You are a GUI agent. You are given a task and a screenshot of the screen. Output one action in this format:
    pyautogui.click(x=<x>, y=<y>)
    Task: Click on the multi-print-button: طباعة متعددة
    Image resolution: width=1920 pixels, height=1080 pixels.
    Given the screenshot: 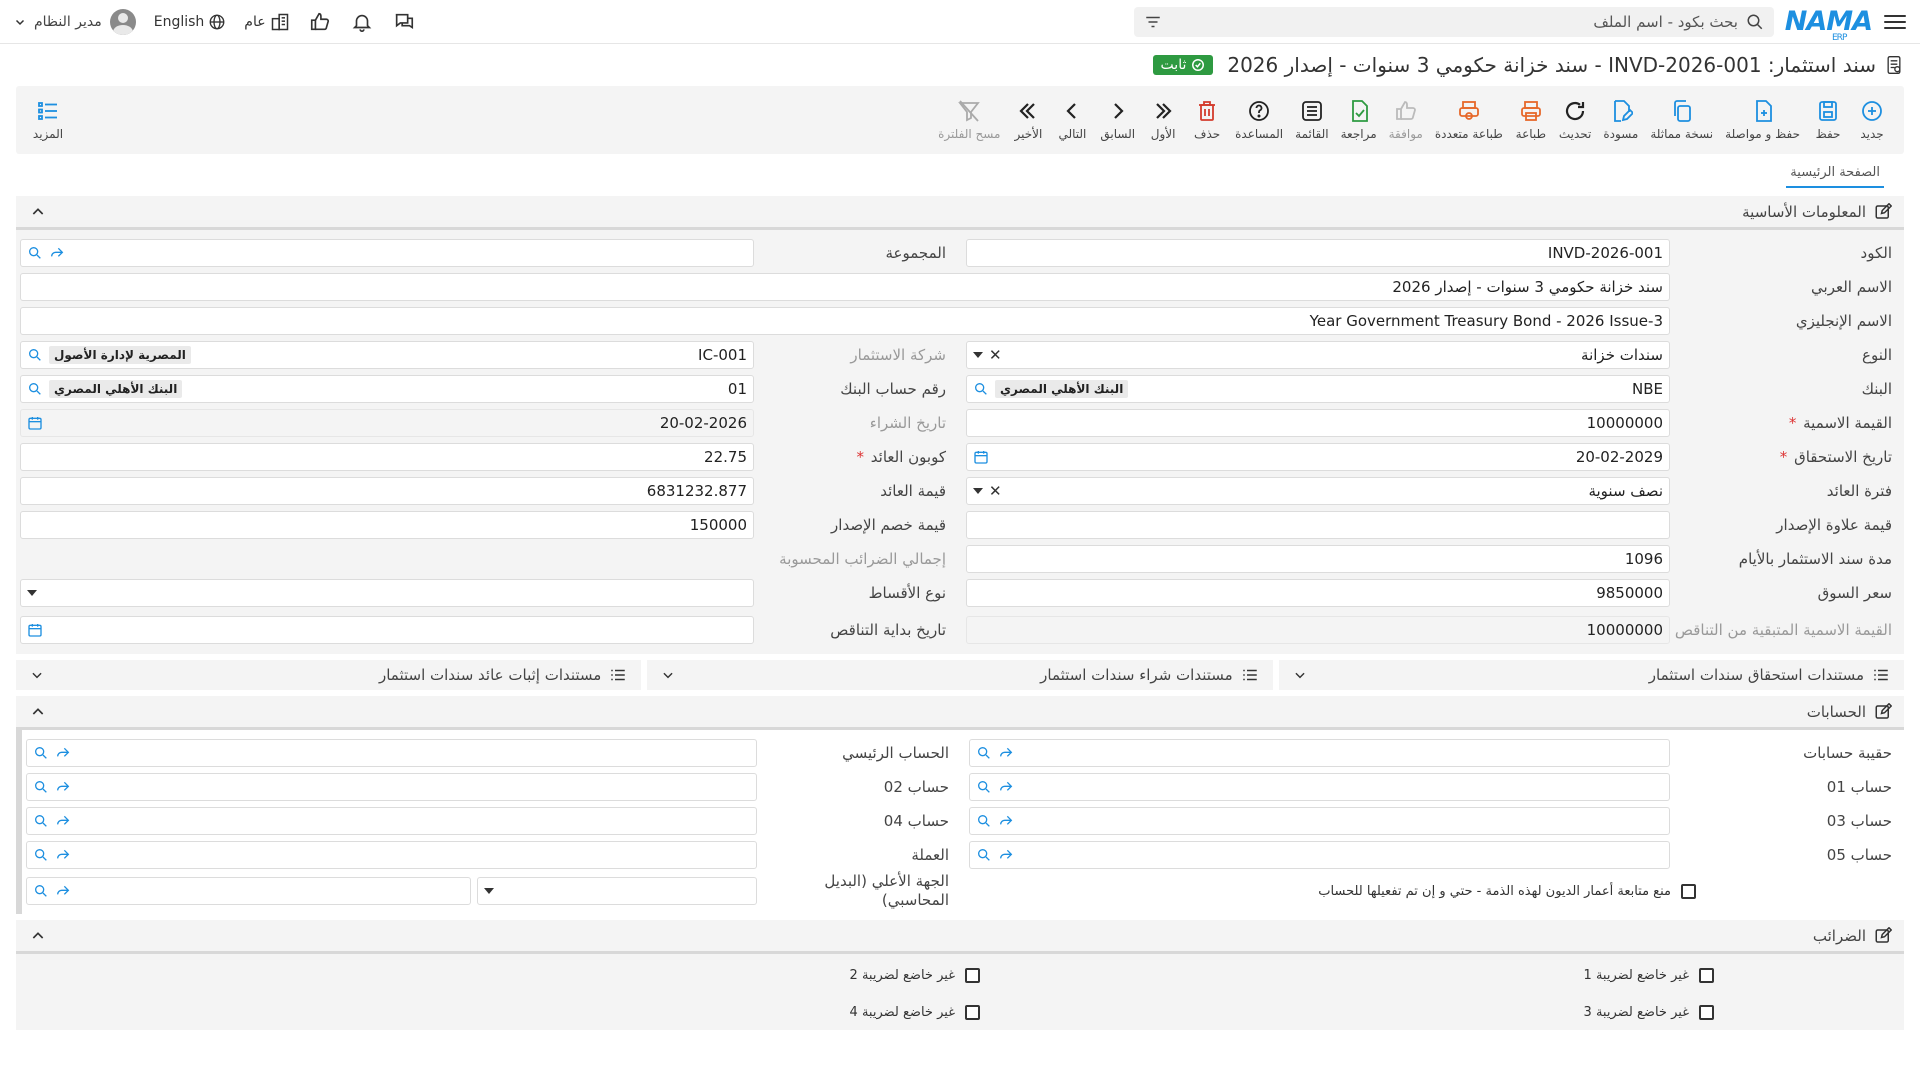 What is the action you would take?
    pyautogui.click(x=1469, y=120)
    